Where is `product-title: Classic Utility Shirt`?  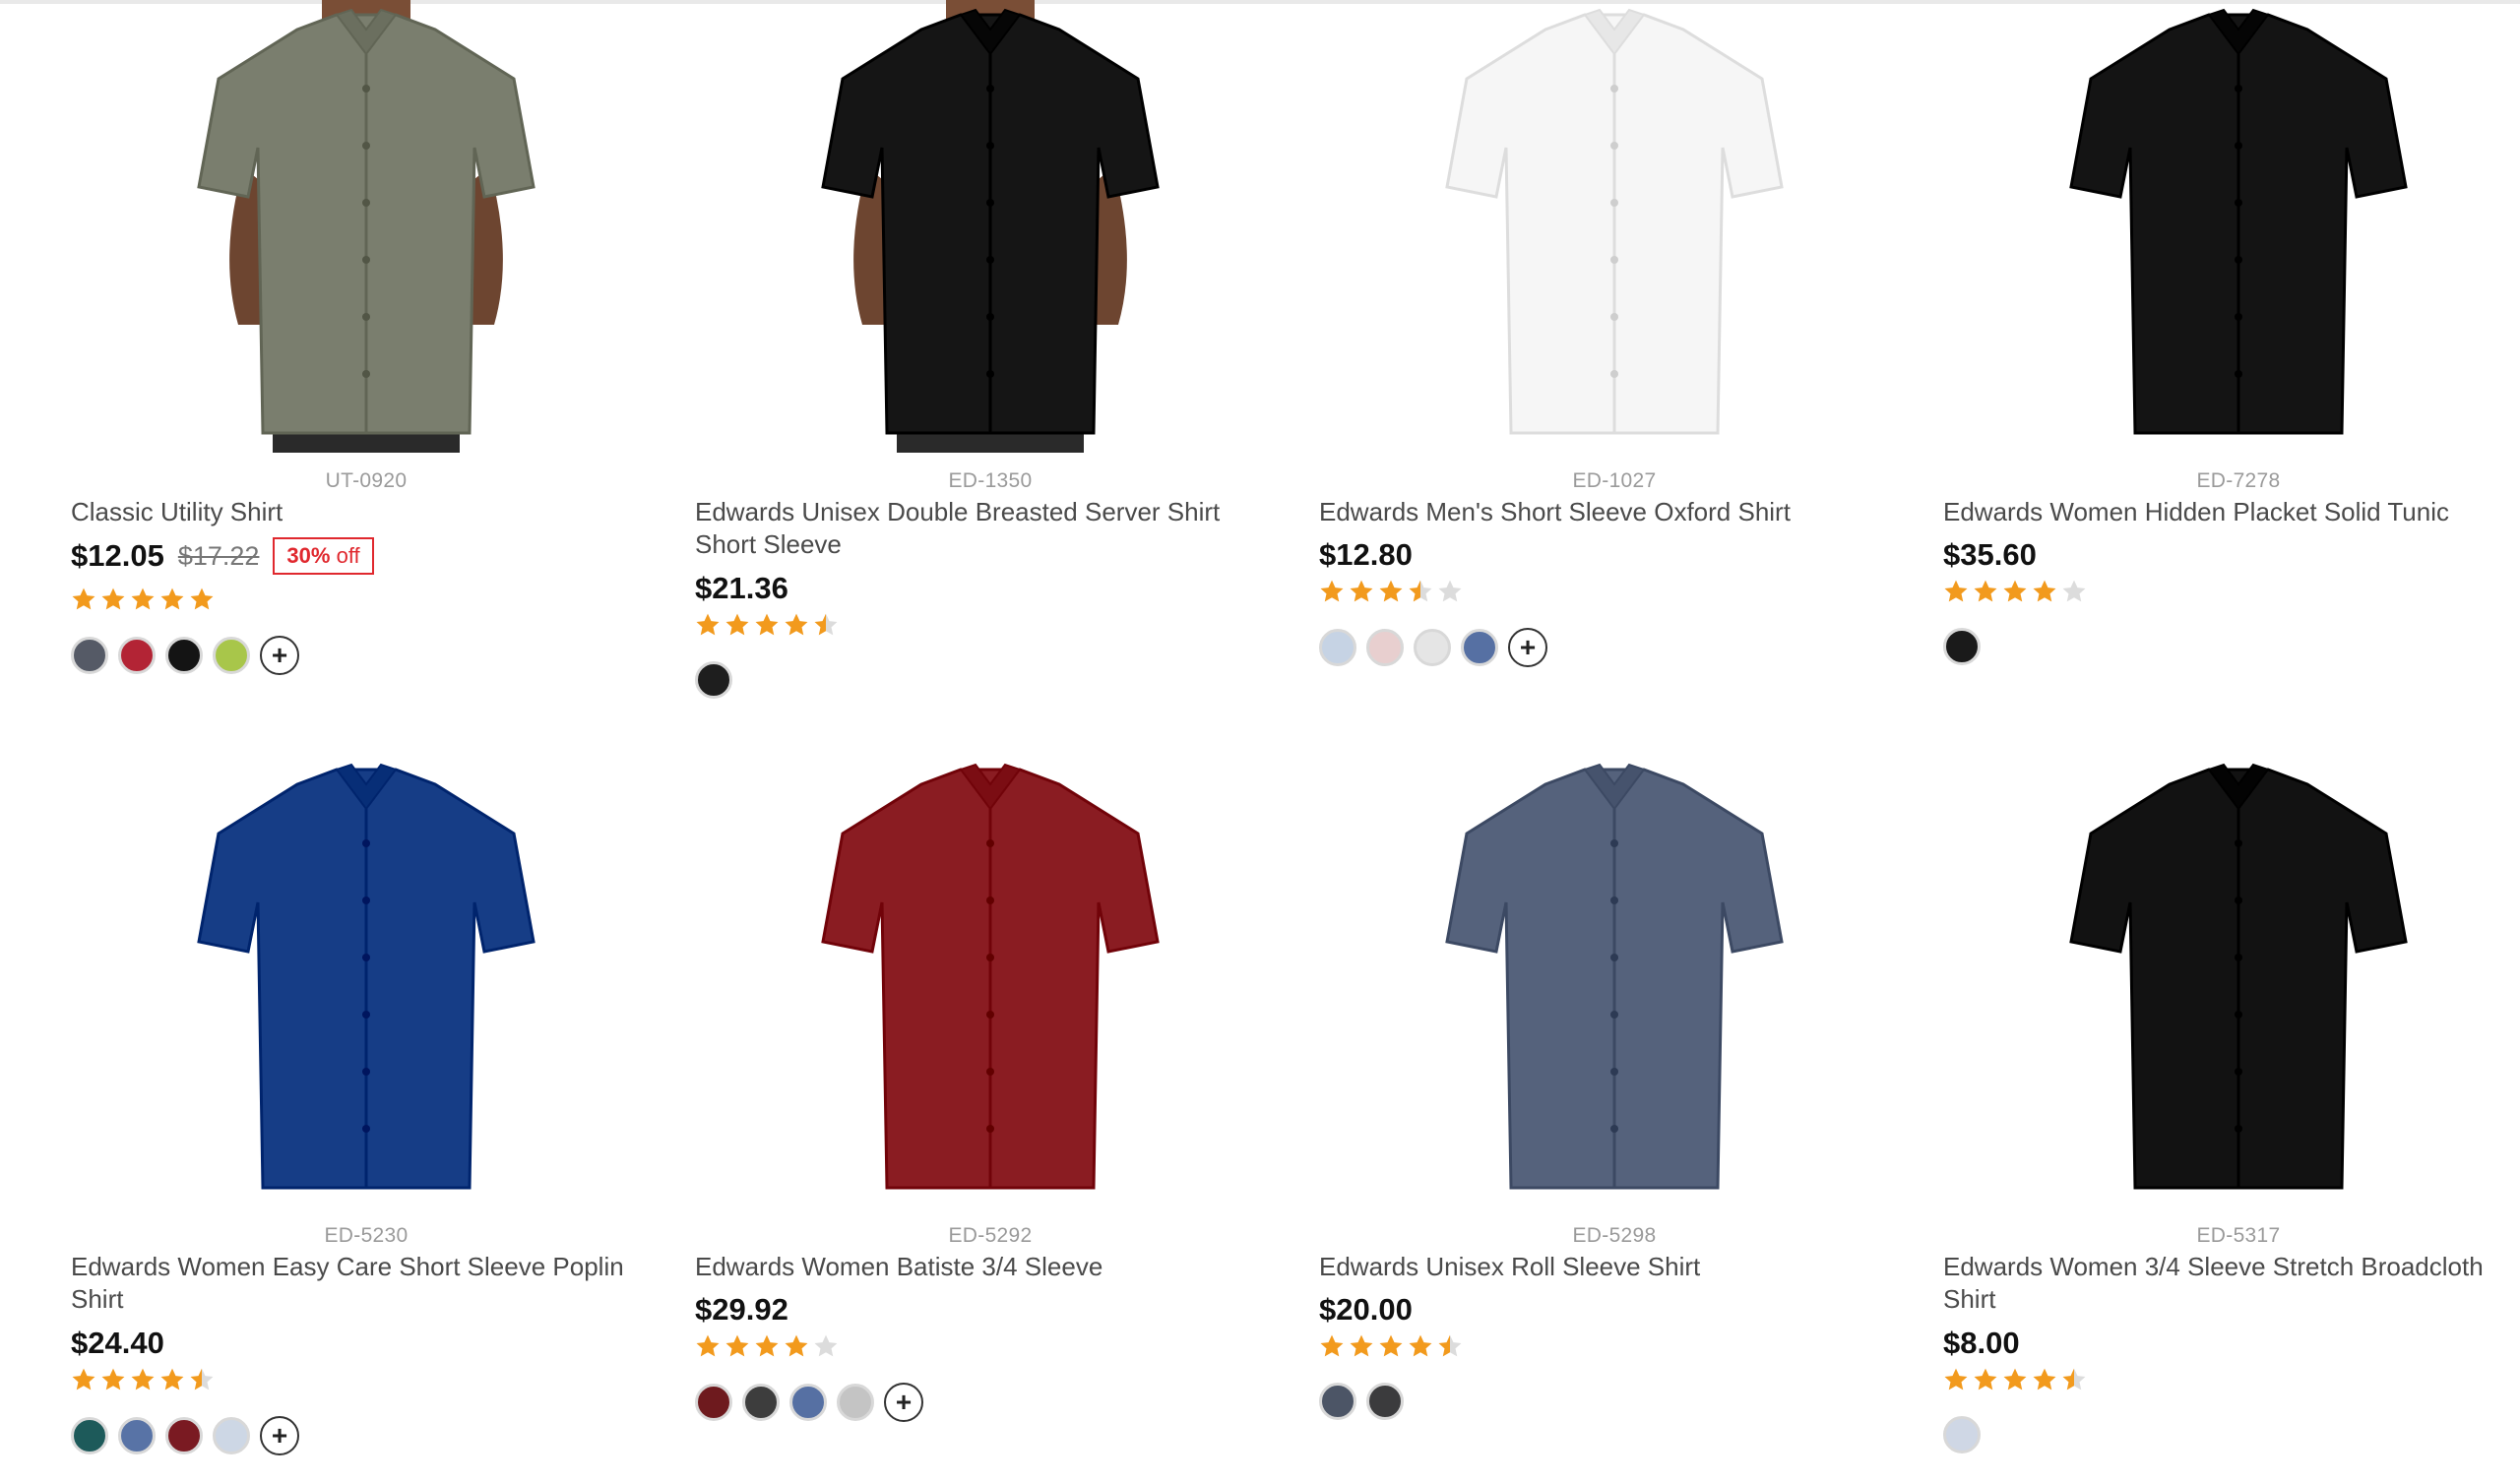
product-title: Classic Utility Shirt is located at coordinates (361, 512).